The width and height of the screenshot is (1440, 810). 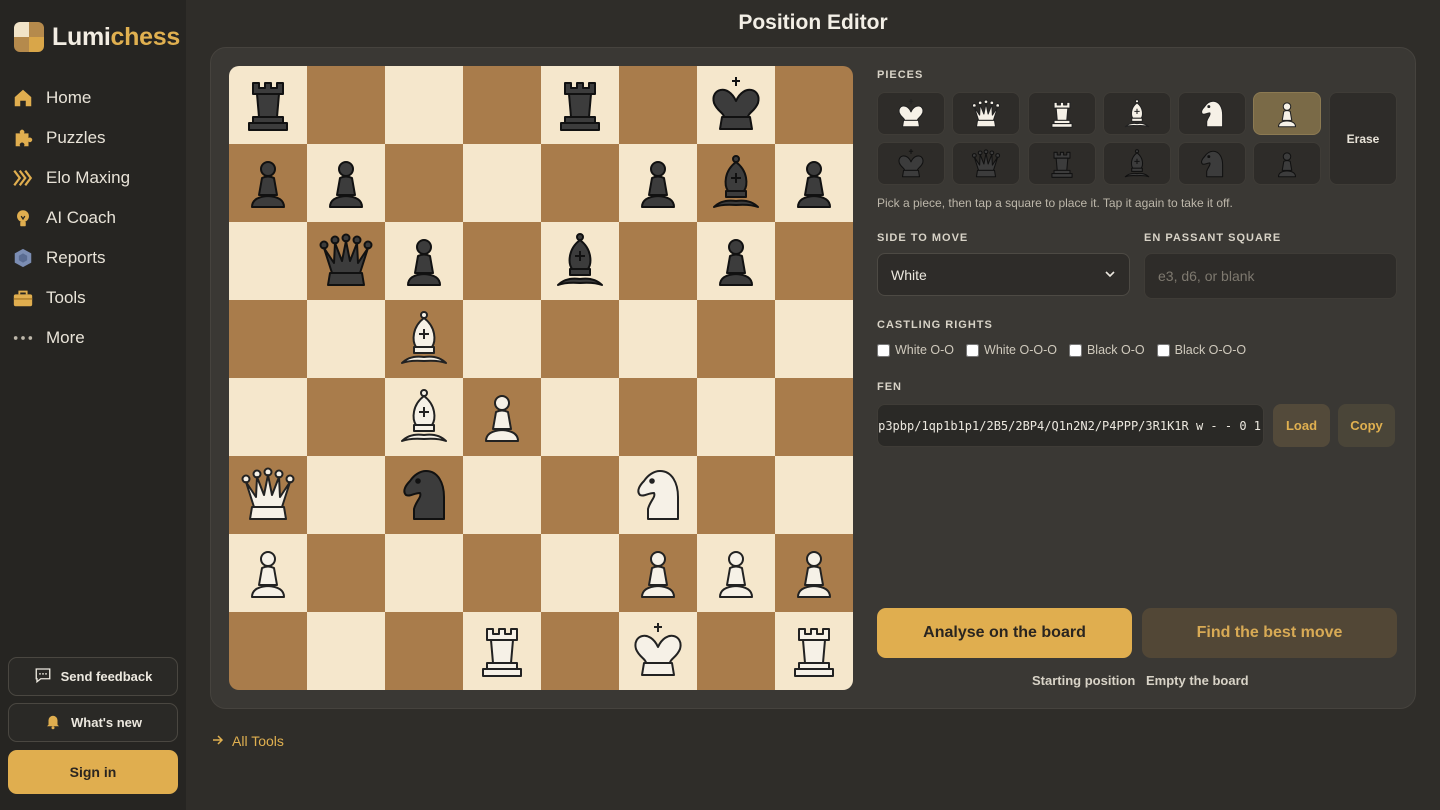 What do you see at coordinates (814, 183) in the screenshot?
I see `square-h7` at bounding box center [814, 183].